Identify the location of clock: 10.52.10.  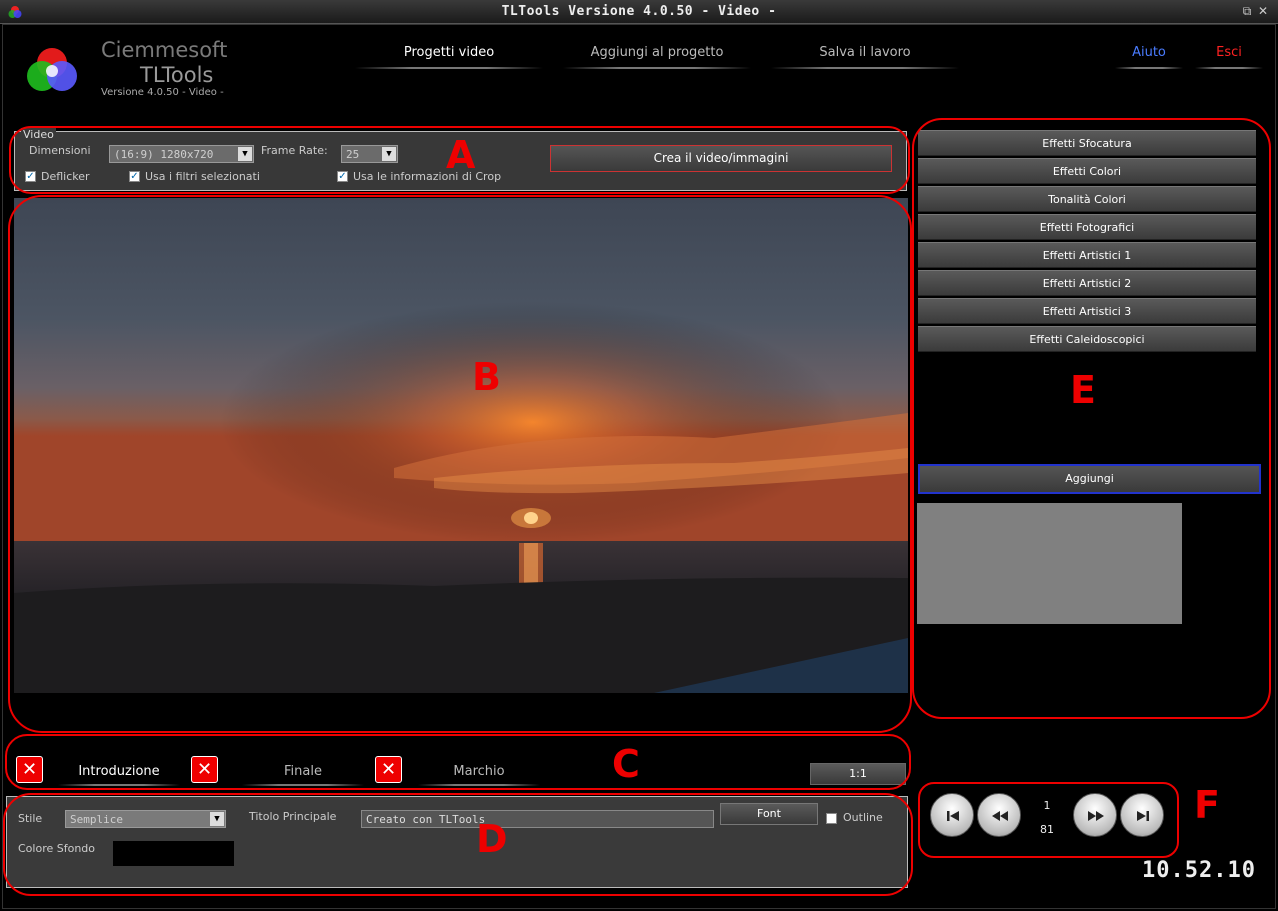
(1199, 870).